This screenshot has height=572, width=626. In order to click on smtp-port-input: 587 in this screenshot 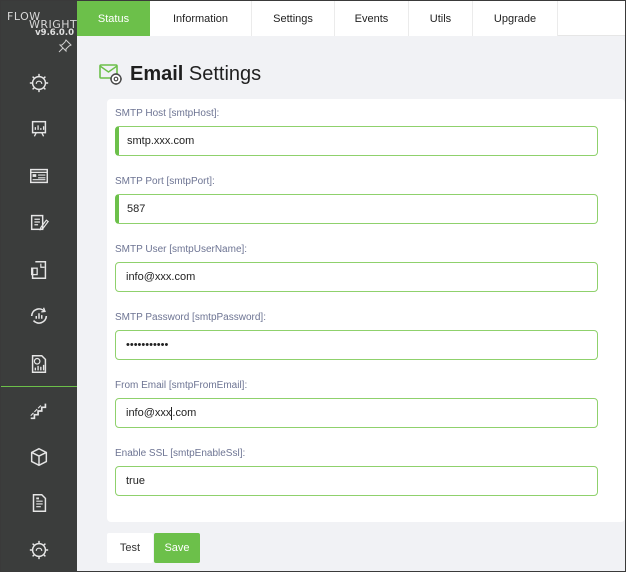, I will do `click(356, 209)`.